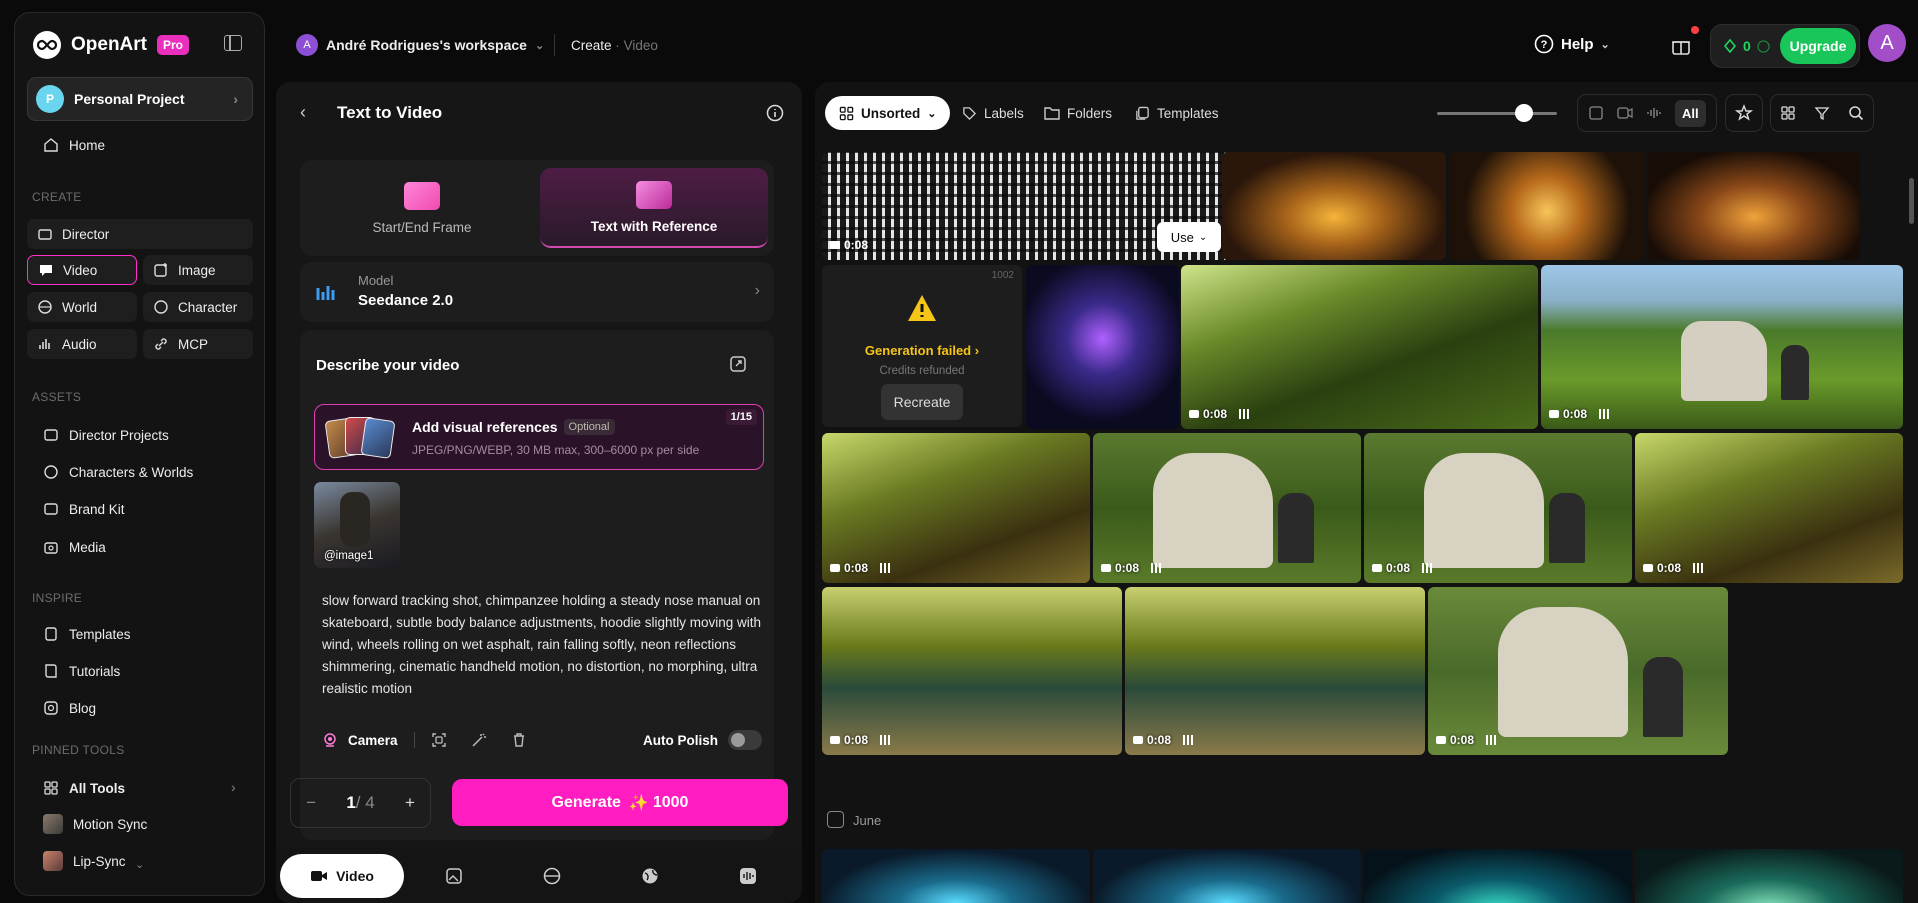 The height and width of the screenshot is (903, 1918). Describe the element at coordinates (620, 802) in the screenshot. I see `generate-button: Generate ✨ 1000` at that location.